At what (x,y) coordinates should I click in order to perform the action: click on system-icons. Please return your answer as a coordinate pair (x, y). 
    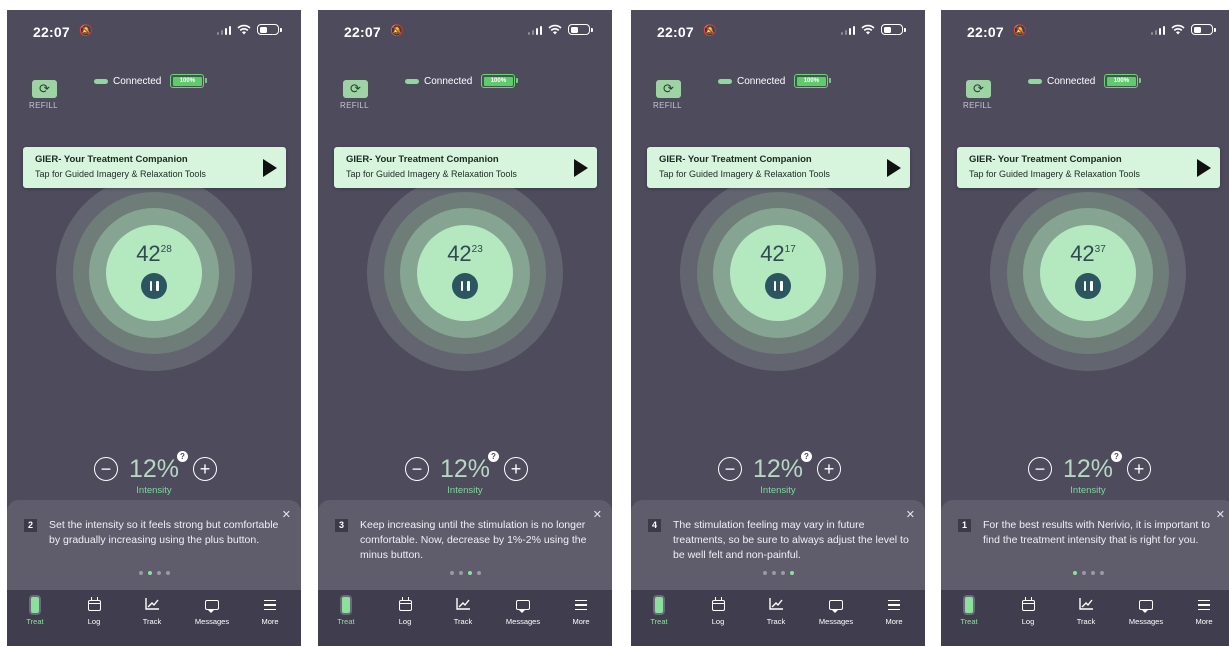
    Looking at the image, I should click on (1183, 29).